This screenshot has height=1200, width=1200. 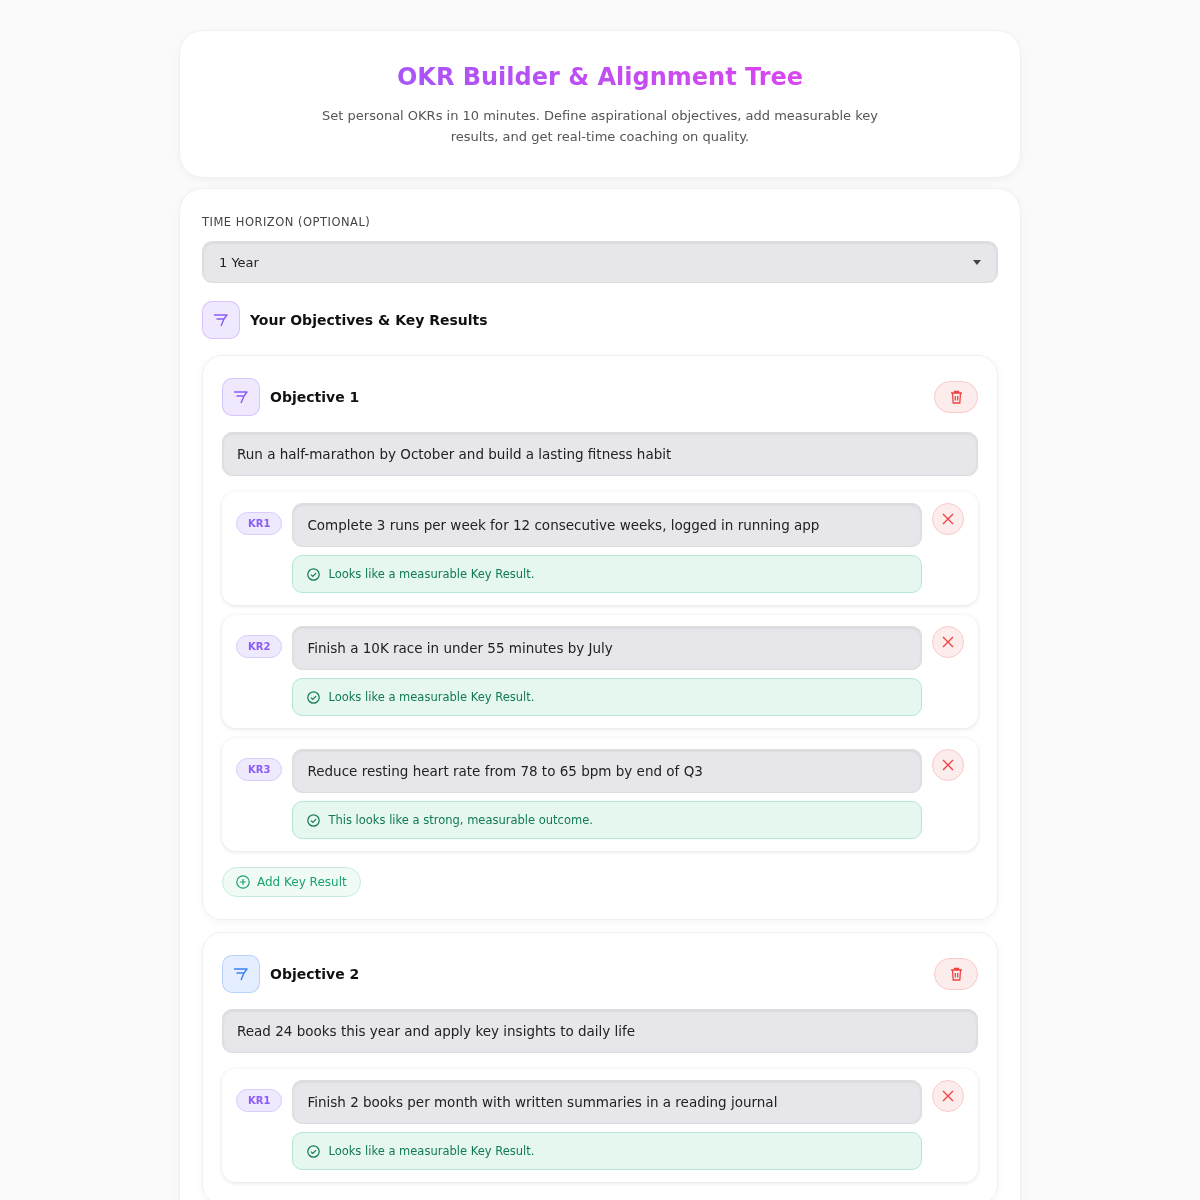 I want to click on key-result-input: Finish a 10K race in under 55 minutes by July, so click(x=607, y=648).